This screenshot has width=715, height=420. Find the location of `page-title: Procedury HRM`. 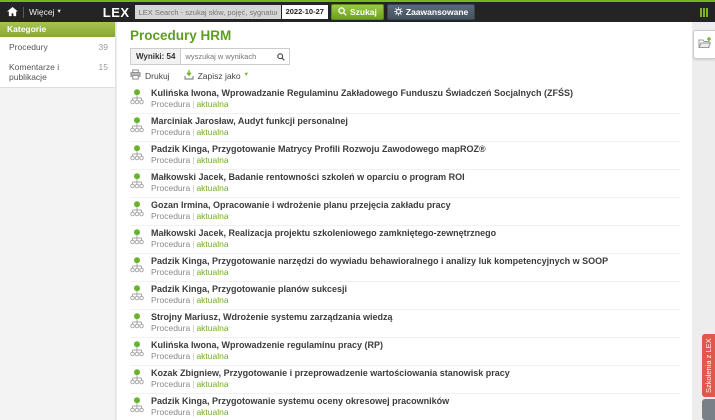

page-title: Procedury HRM is located at coordinates (181, 35).